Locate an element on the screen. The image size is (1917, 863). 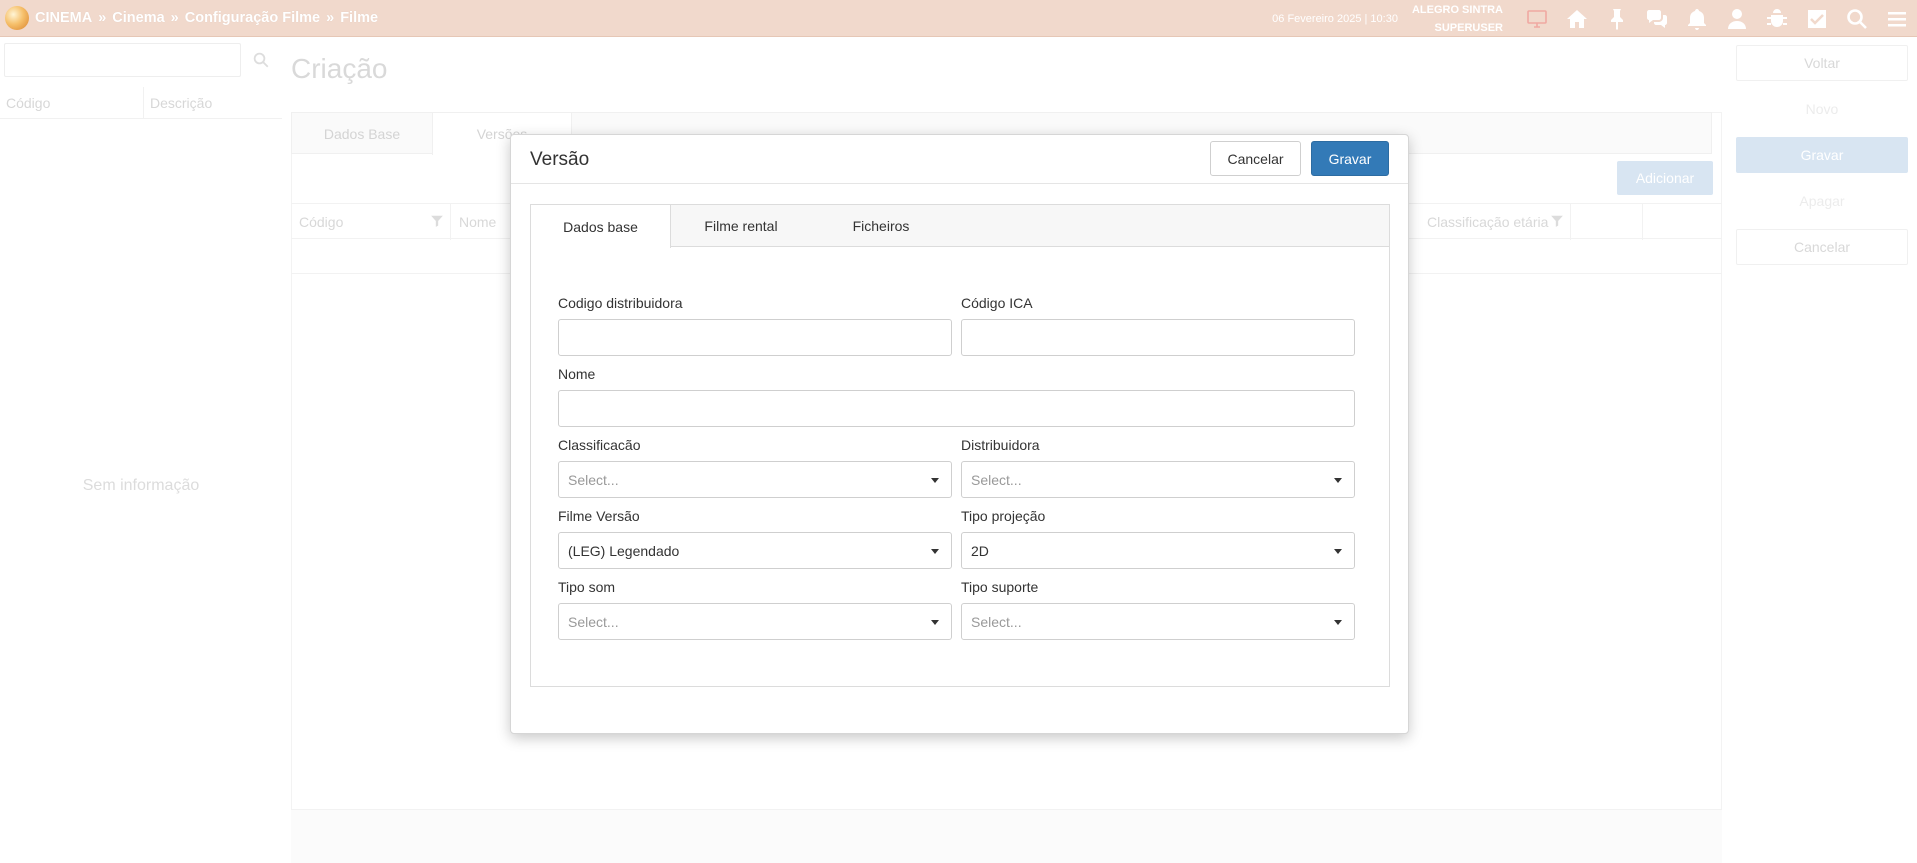
codigo-ica-input is located at coordinates (1158, 337).